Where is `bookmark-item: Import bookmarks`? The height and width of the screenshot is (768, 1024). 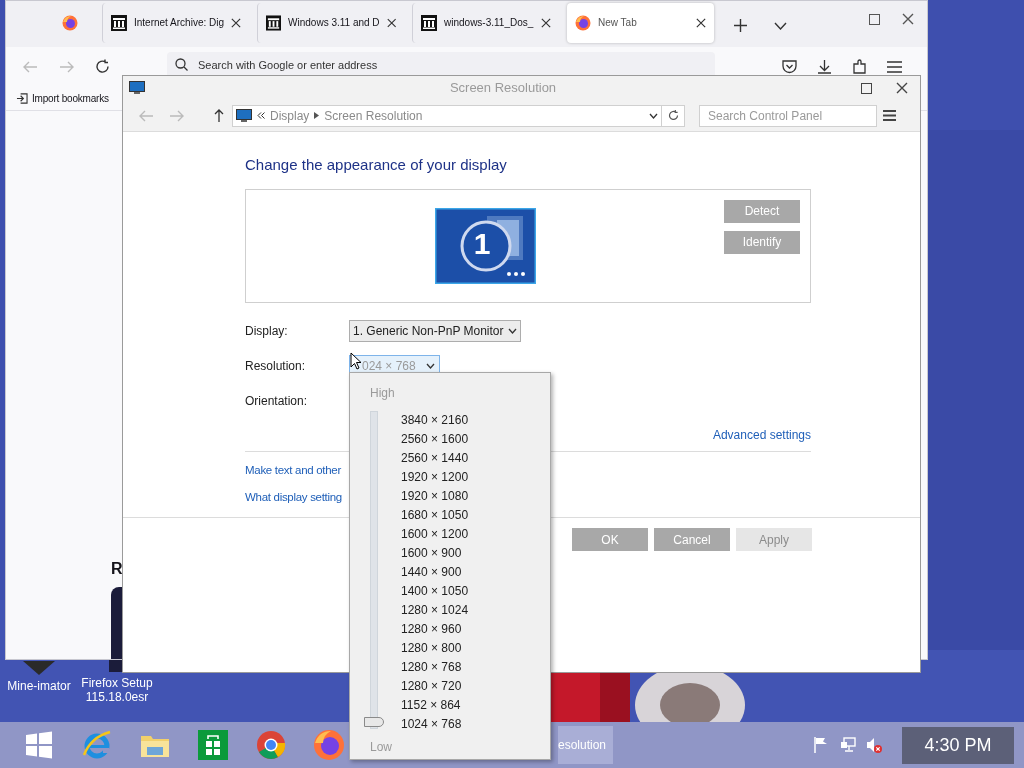 bookmark-item: Import bookmarks is located at coordinates (70, 98).